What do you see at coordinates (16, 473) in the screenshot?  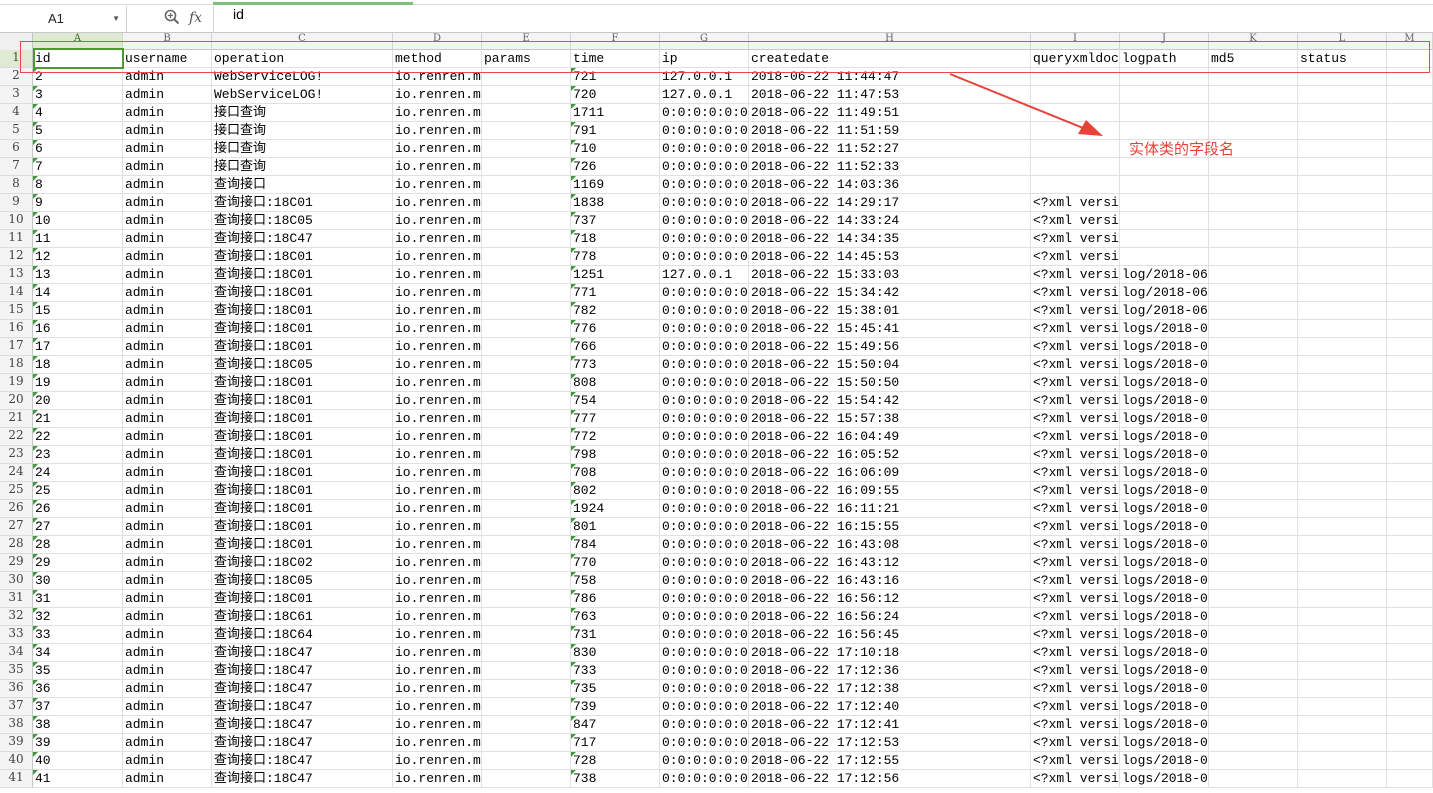 I see `row-number: 24` at bounding box center [16, 473].